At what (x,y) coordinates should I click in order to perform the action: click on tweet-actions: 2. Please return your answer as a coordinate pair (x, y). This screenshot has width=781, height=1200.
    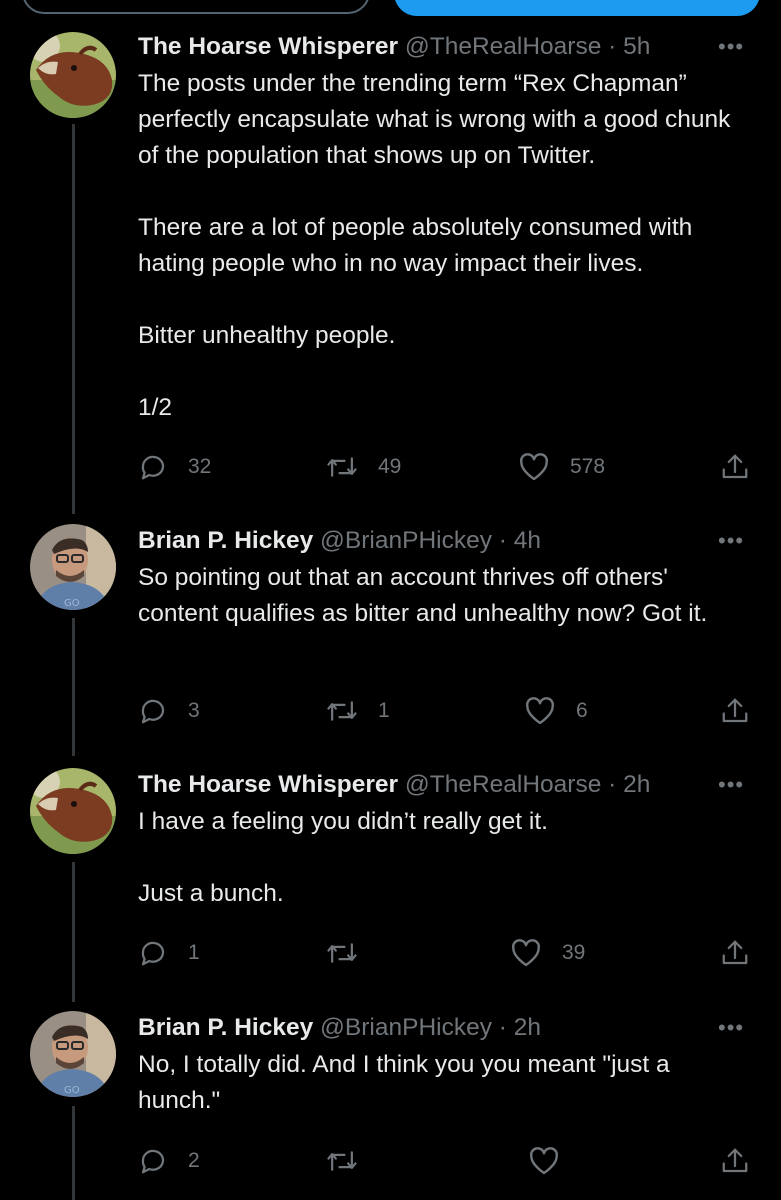
    Looking at the image, I should click on (390, 1161).